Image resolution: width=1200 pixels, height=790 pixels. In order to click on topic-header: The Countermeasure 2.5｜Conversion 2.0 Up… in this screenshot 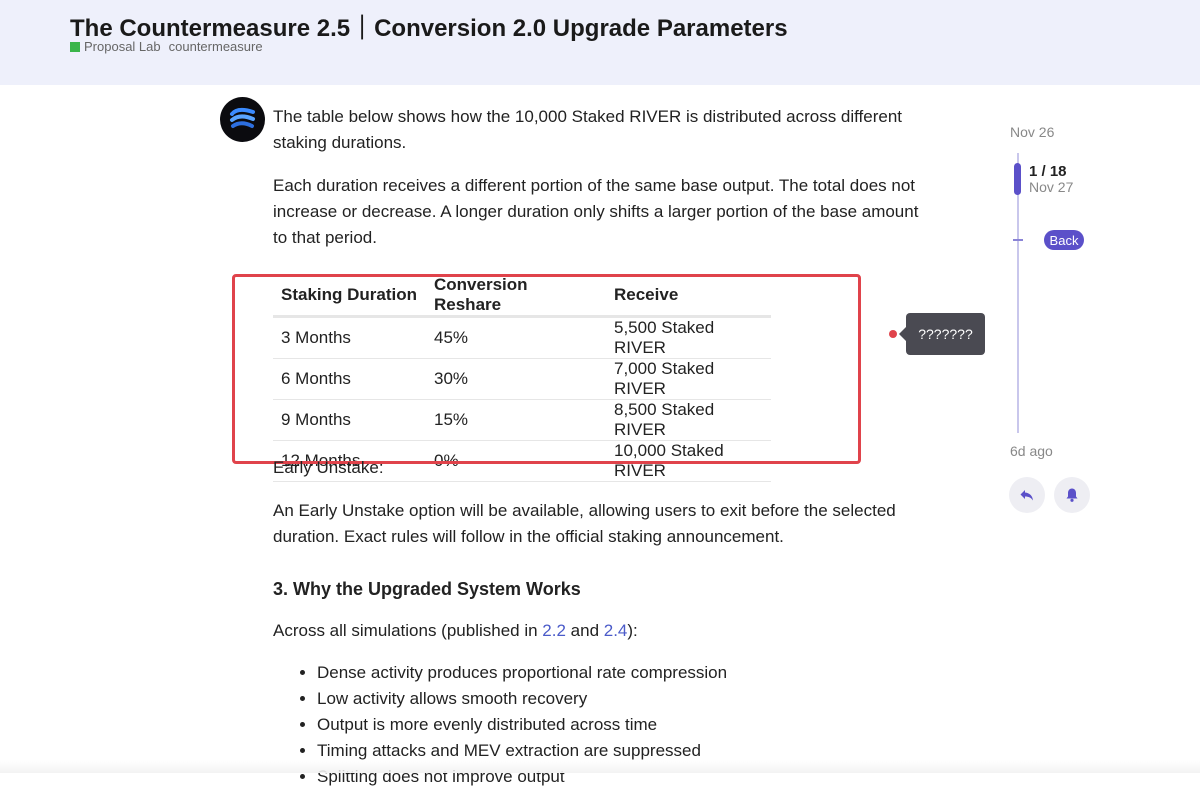, I will do `click(600, 42)`.